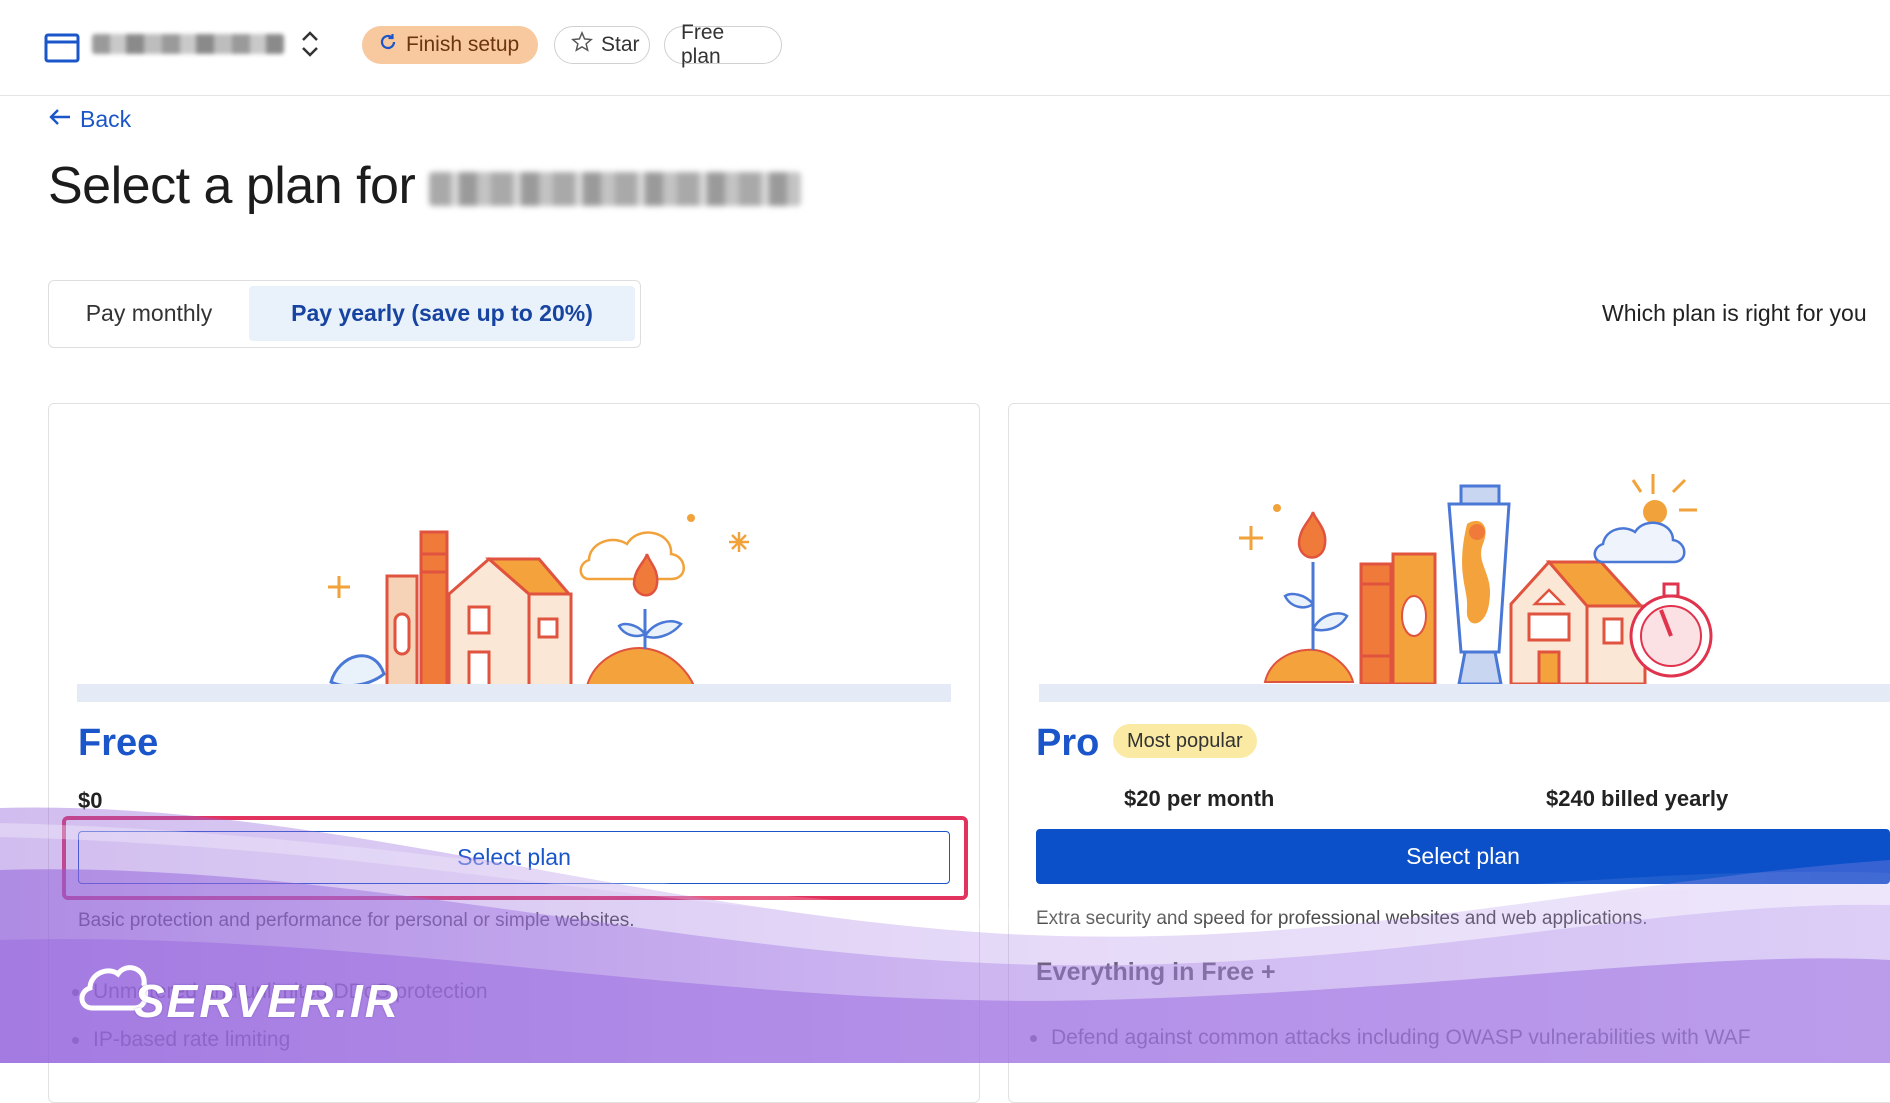 This screenshot has width=1890, height=1103. Describe the element at coordinates (90, 800) in the screenshot. I see `free-plan-price: $0` at that location.